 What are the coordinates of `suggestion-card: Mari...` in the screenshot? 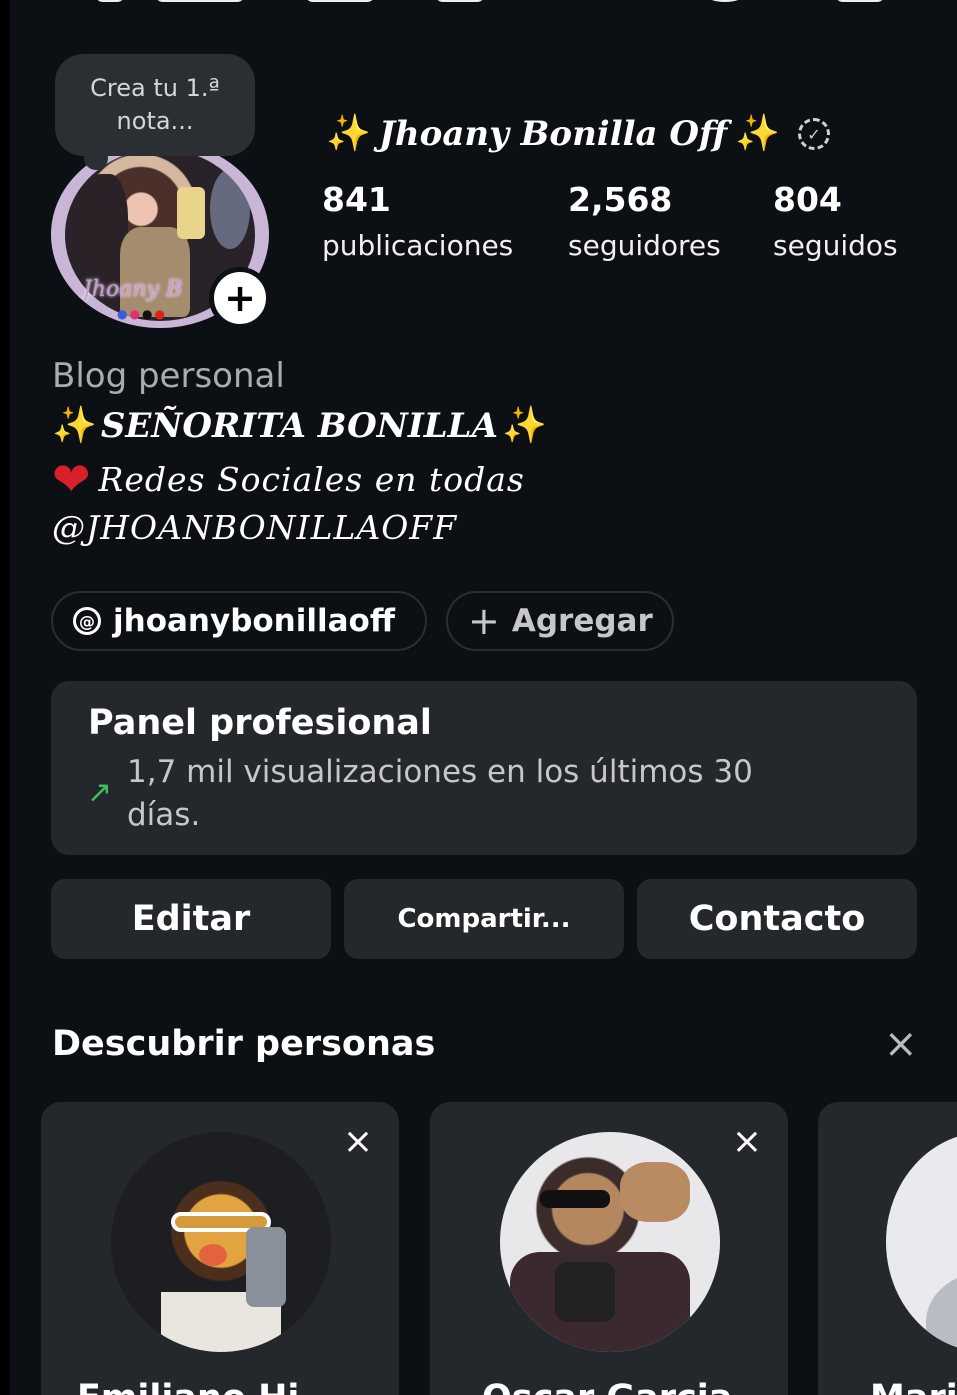 It's located at (887, 1248).